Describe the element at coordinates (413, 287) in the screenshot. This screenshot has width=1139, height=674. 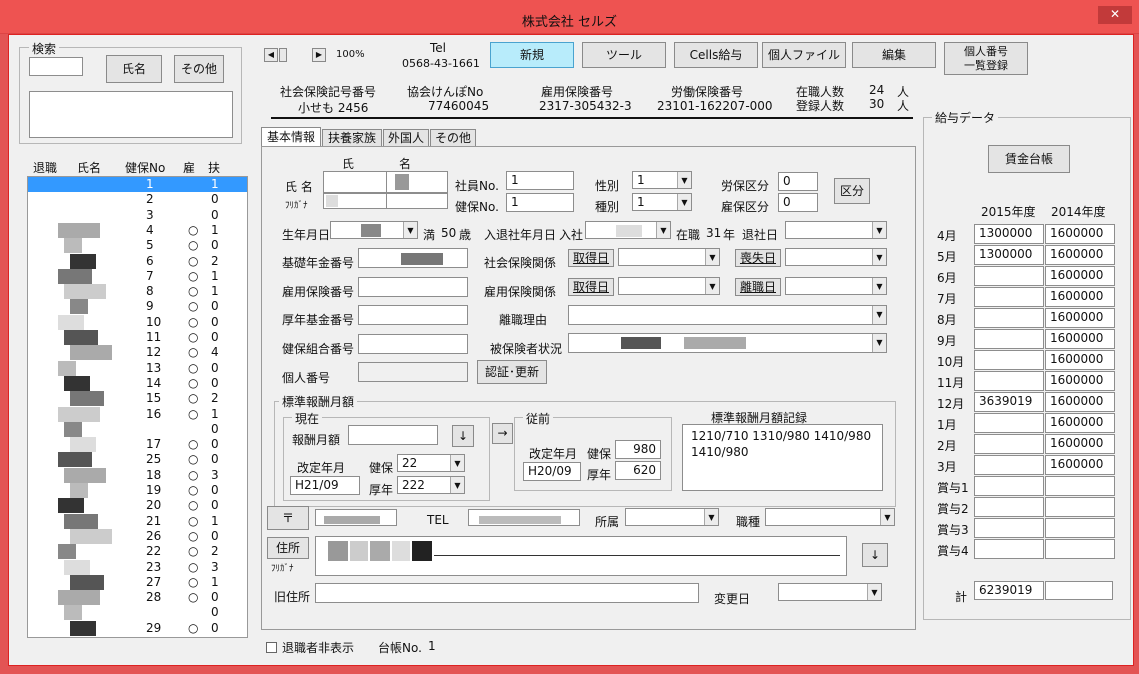
I see `koyo-no-input` at that location.